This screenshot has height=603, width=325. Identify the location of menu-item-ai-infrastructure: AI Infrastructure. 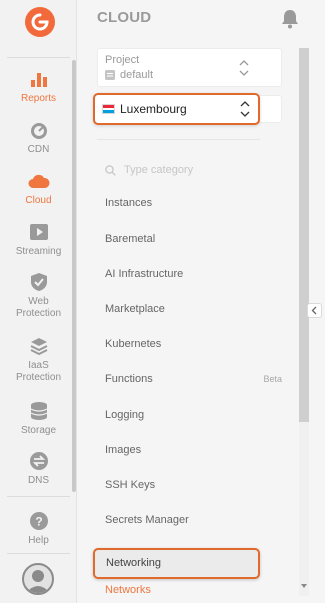
(189, 274).